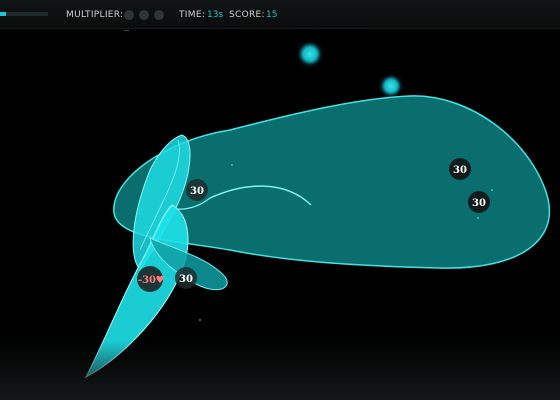 The height and width of the screenshot is (400, 560). What do you see at coordinates (3, 14) in the screenshot?
I see `progress-fill` at bounding box center [3, 14].